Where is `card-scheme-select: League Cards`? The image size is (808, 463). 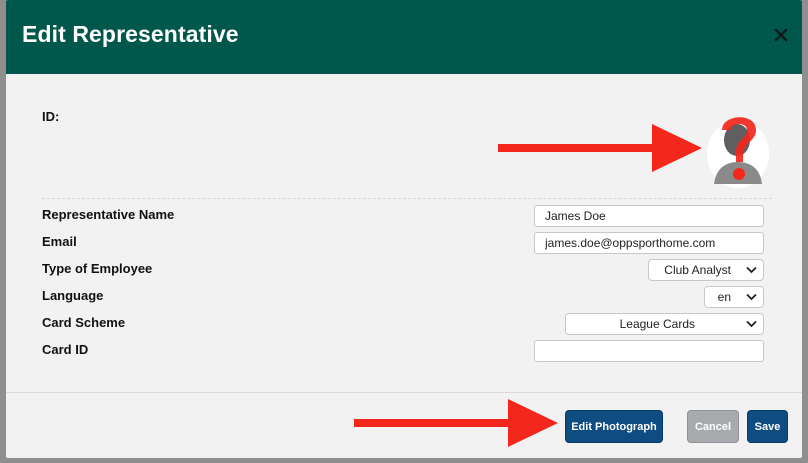
card-scheme-select: League Cards is located at coordinates (664, 324).